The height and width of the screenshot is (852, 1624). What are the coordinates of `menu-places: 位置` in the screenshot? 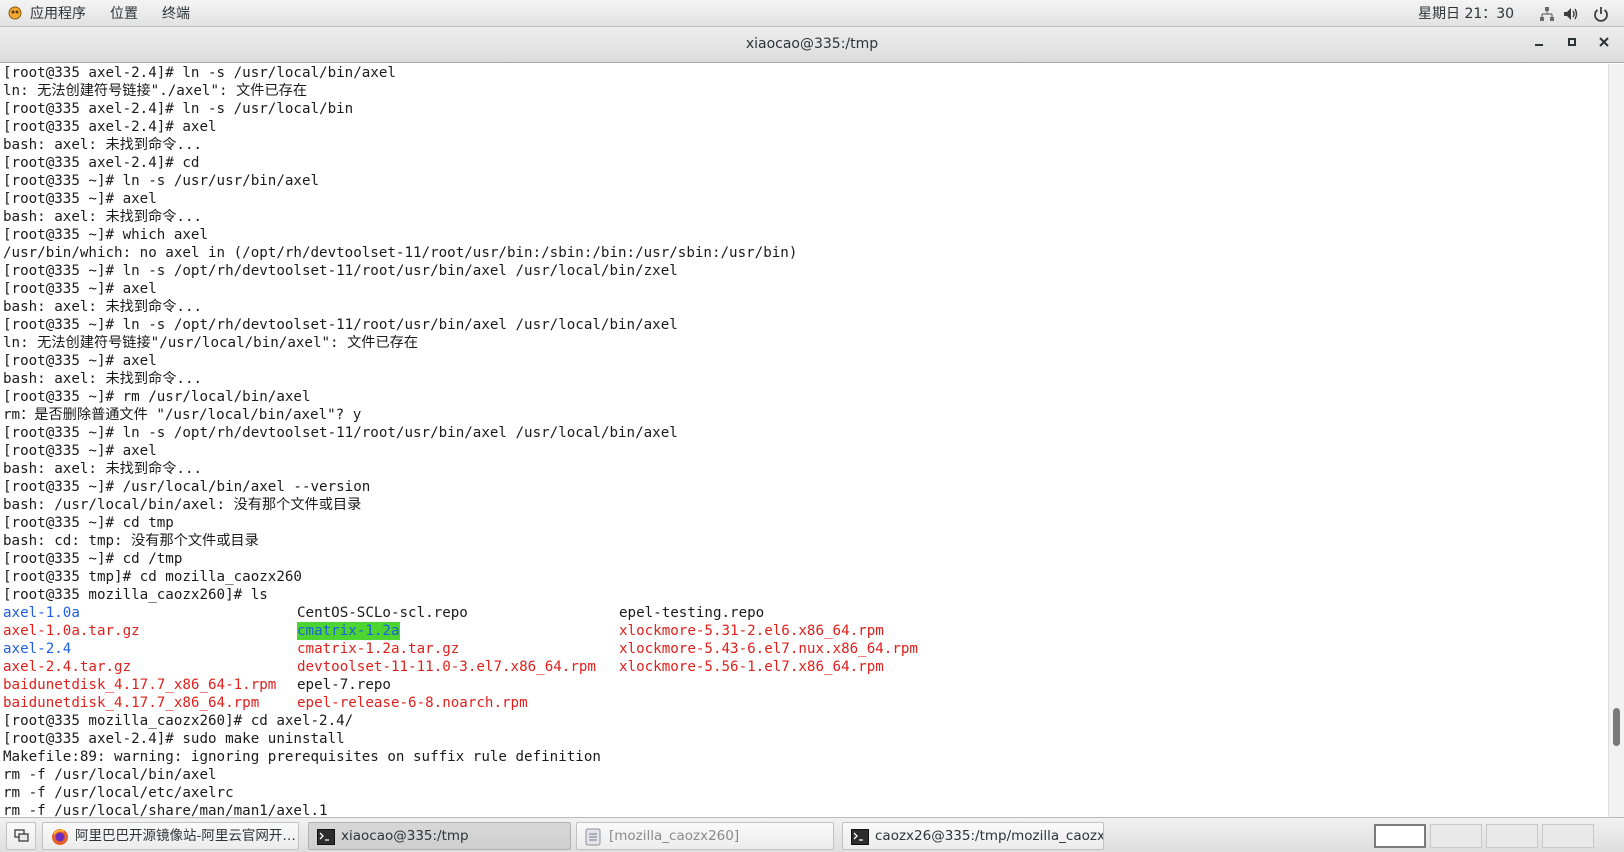 It's located at (124, 14).